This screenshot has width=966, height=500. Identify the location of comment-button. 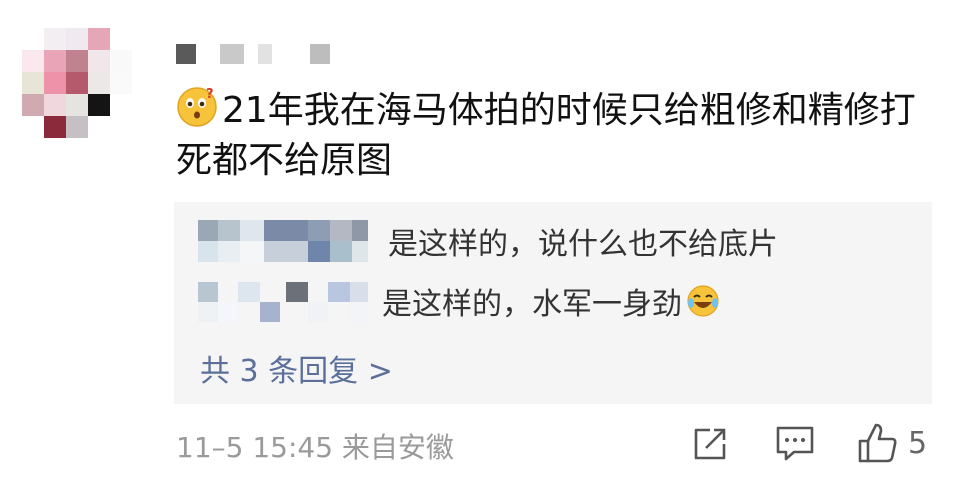
(795, 444).